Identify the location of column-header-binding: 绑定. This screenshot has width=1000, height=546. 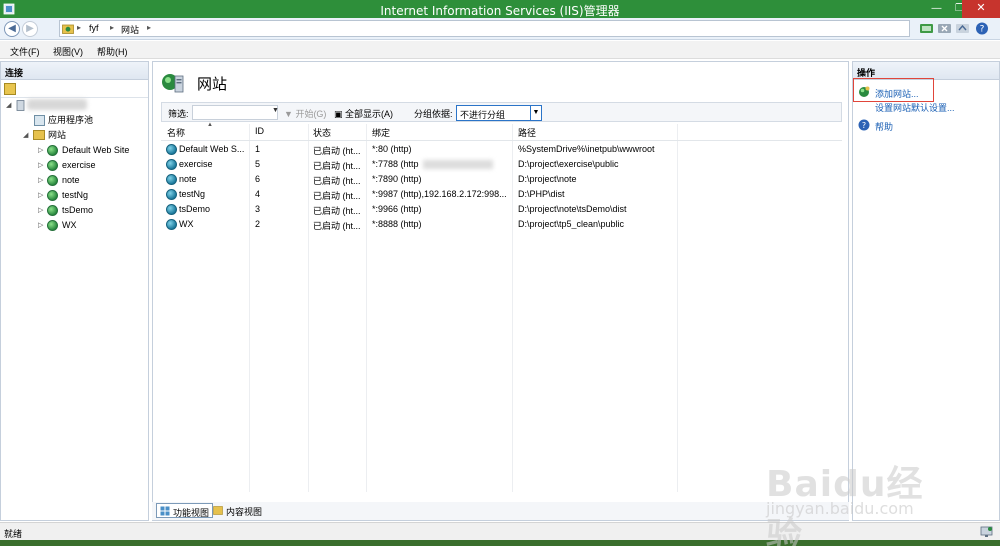
(381, 133).